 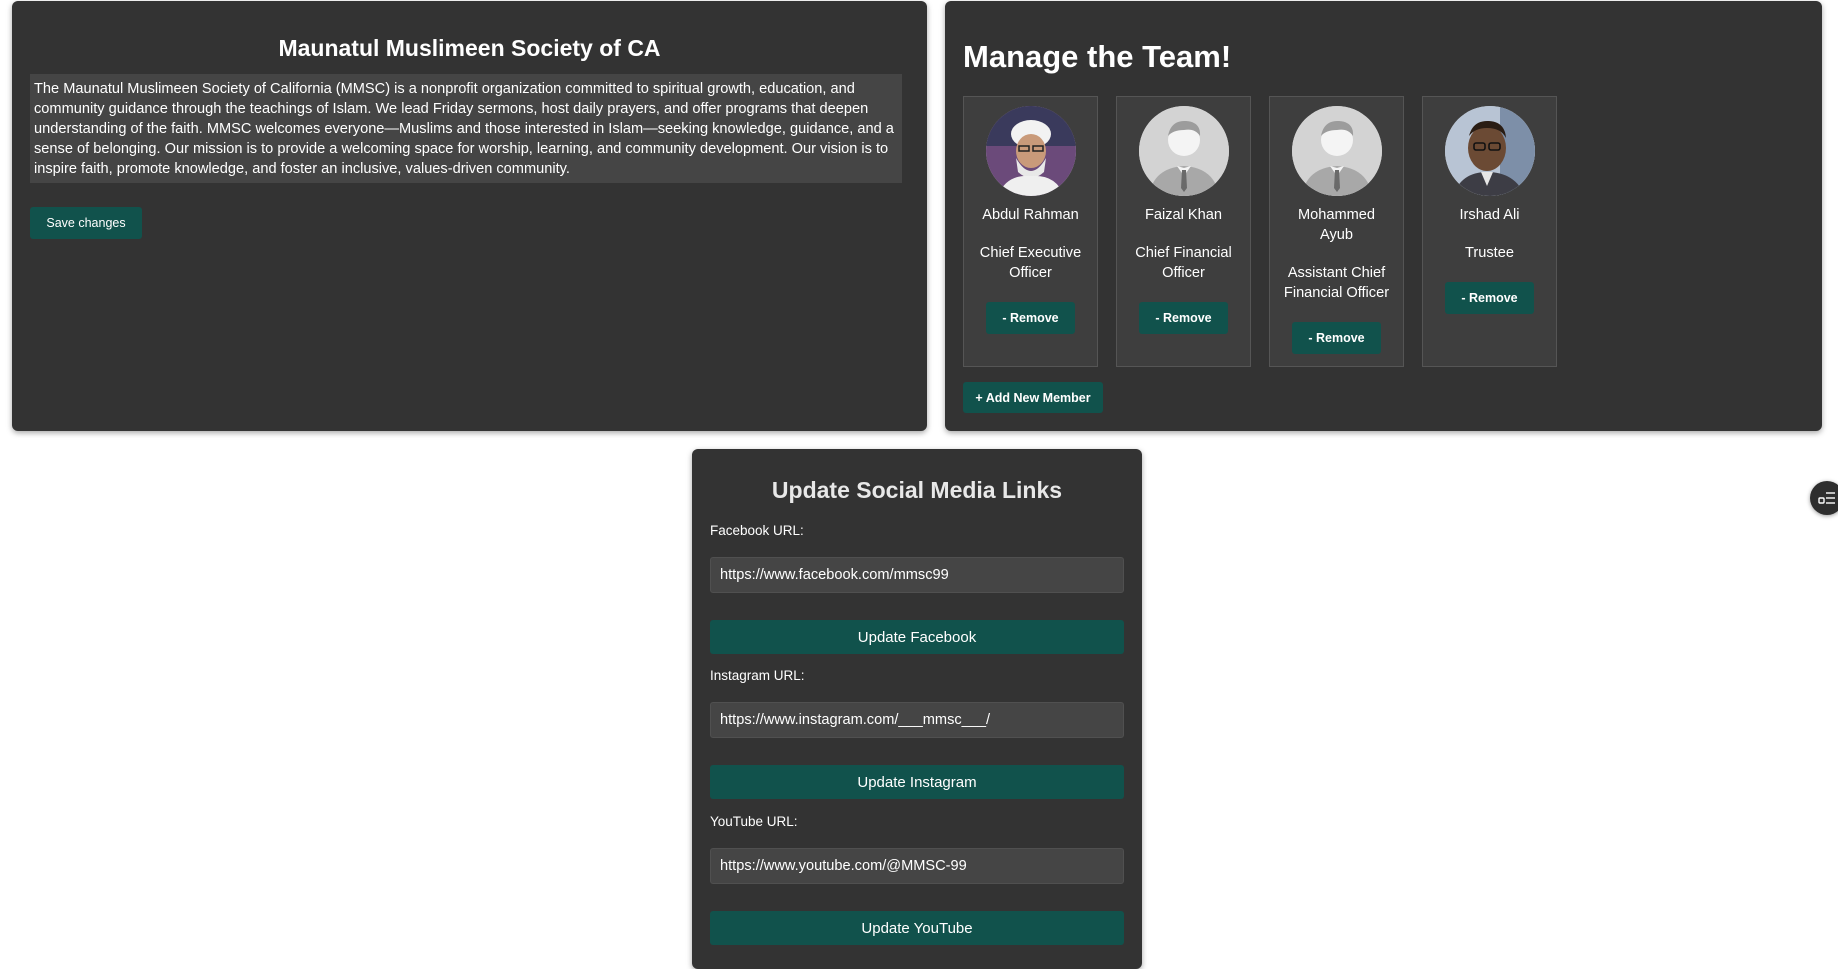 What do you see at coordinates (1033, 397) in the screenshot?
I see `add-new-member-button: + Add New Member` at bounding box center [1033, 397].